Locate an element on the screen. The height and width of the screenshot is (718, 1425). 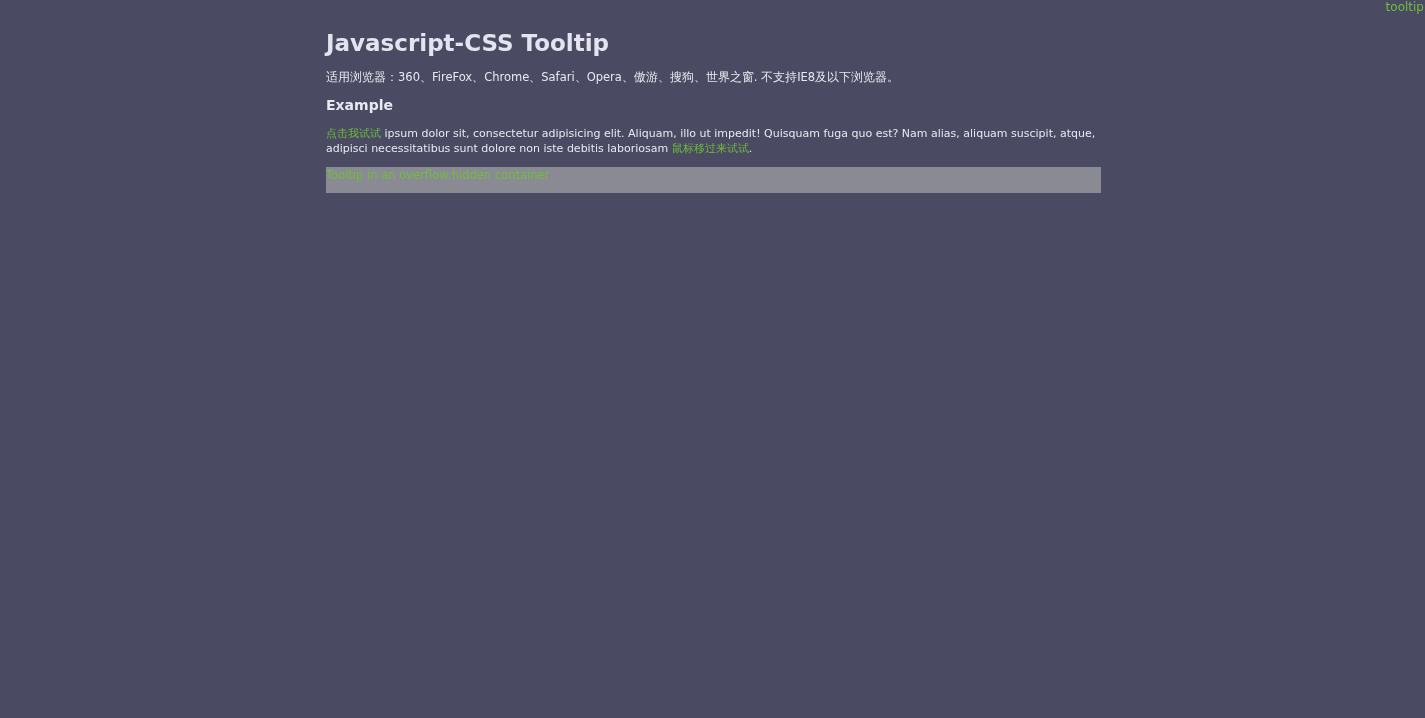
tooltip-link: 鼠标移过来试试 is located at coordinates (710, 148).